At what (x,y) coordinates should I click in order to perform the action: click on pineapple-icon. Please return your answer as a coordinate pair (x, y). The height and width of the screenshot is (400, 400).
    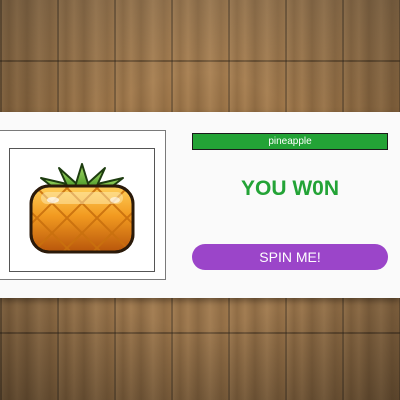
    Looking at the image, I should click on (82, 208).